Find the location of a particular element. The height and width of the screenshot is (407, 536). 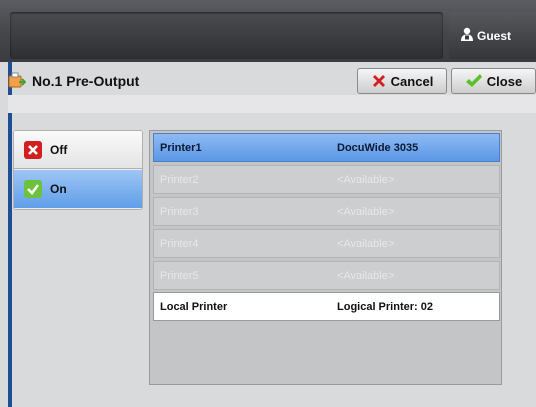

printer-name: Printer3 is located at coordinates (179, 211).